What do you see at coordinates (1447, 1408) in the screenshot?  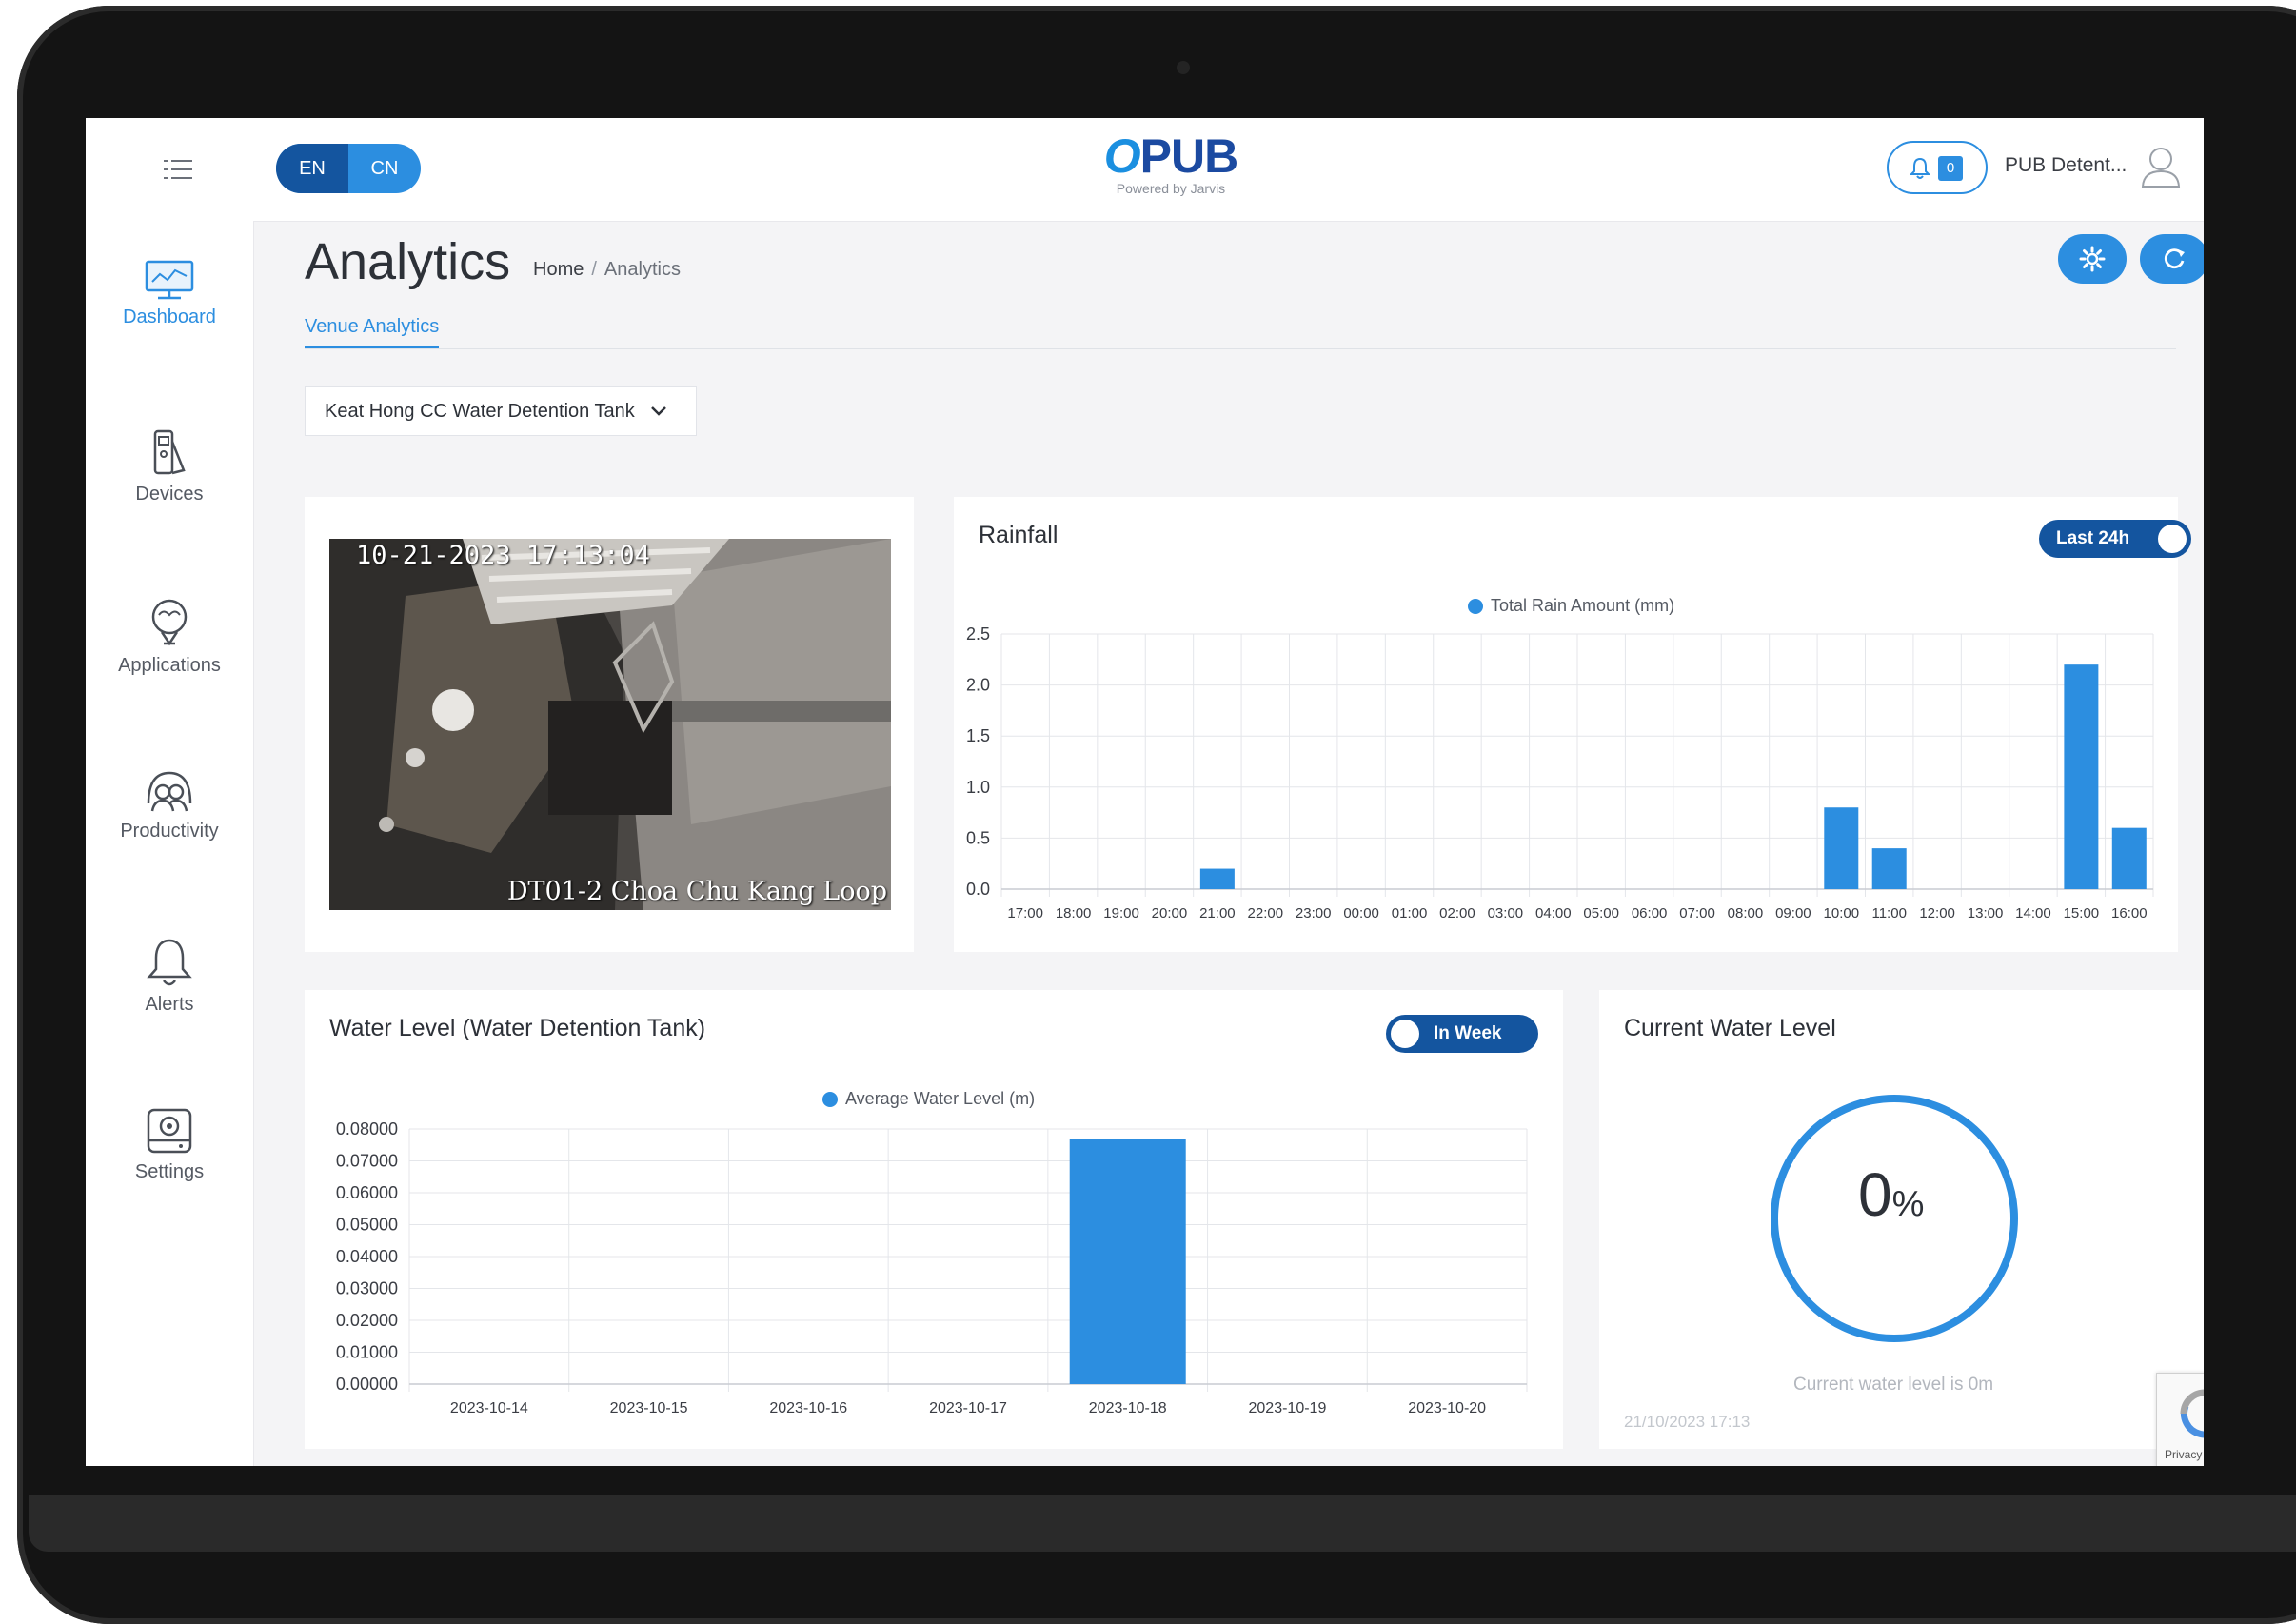 I see `x-tick-label: 2023-10-20` at bounding box center [1447, 1408].